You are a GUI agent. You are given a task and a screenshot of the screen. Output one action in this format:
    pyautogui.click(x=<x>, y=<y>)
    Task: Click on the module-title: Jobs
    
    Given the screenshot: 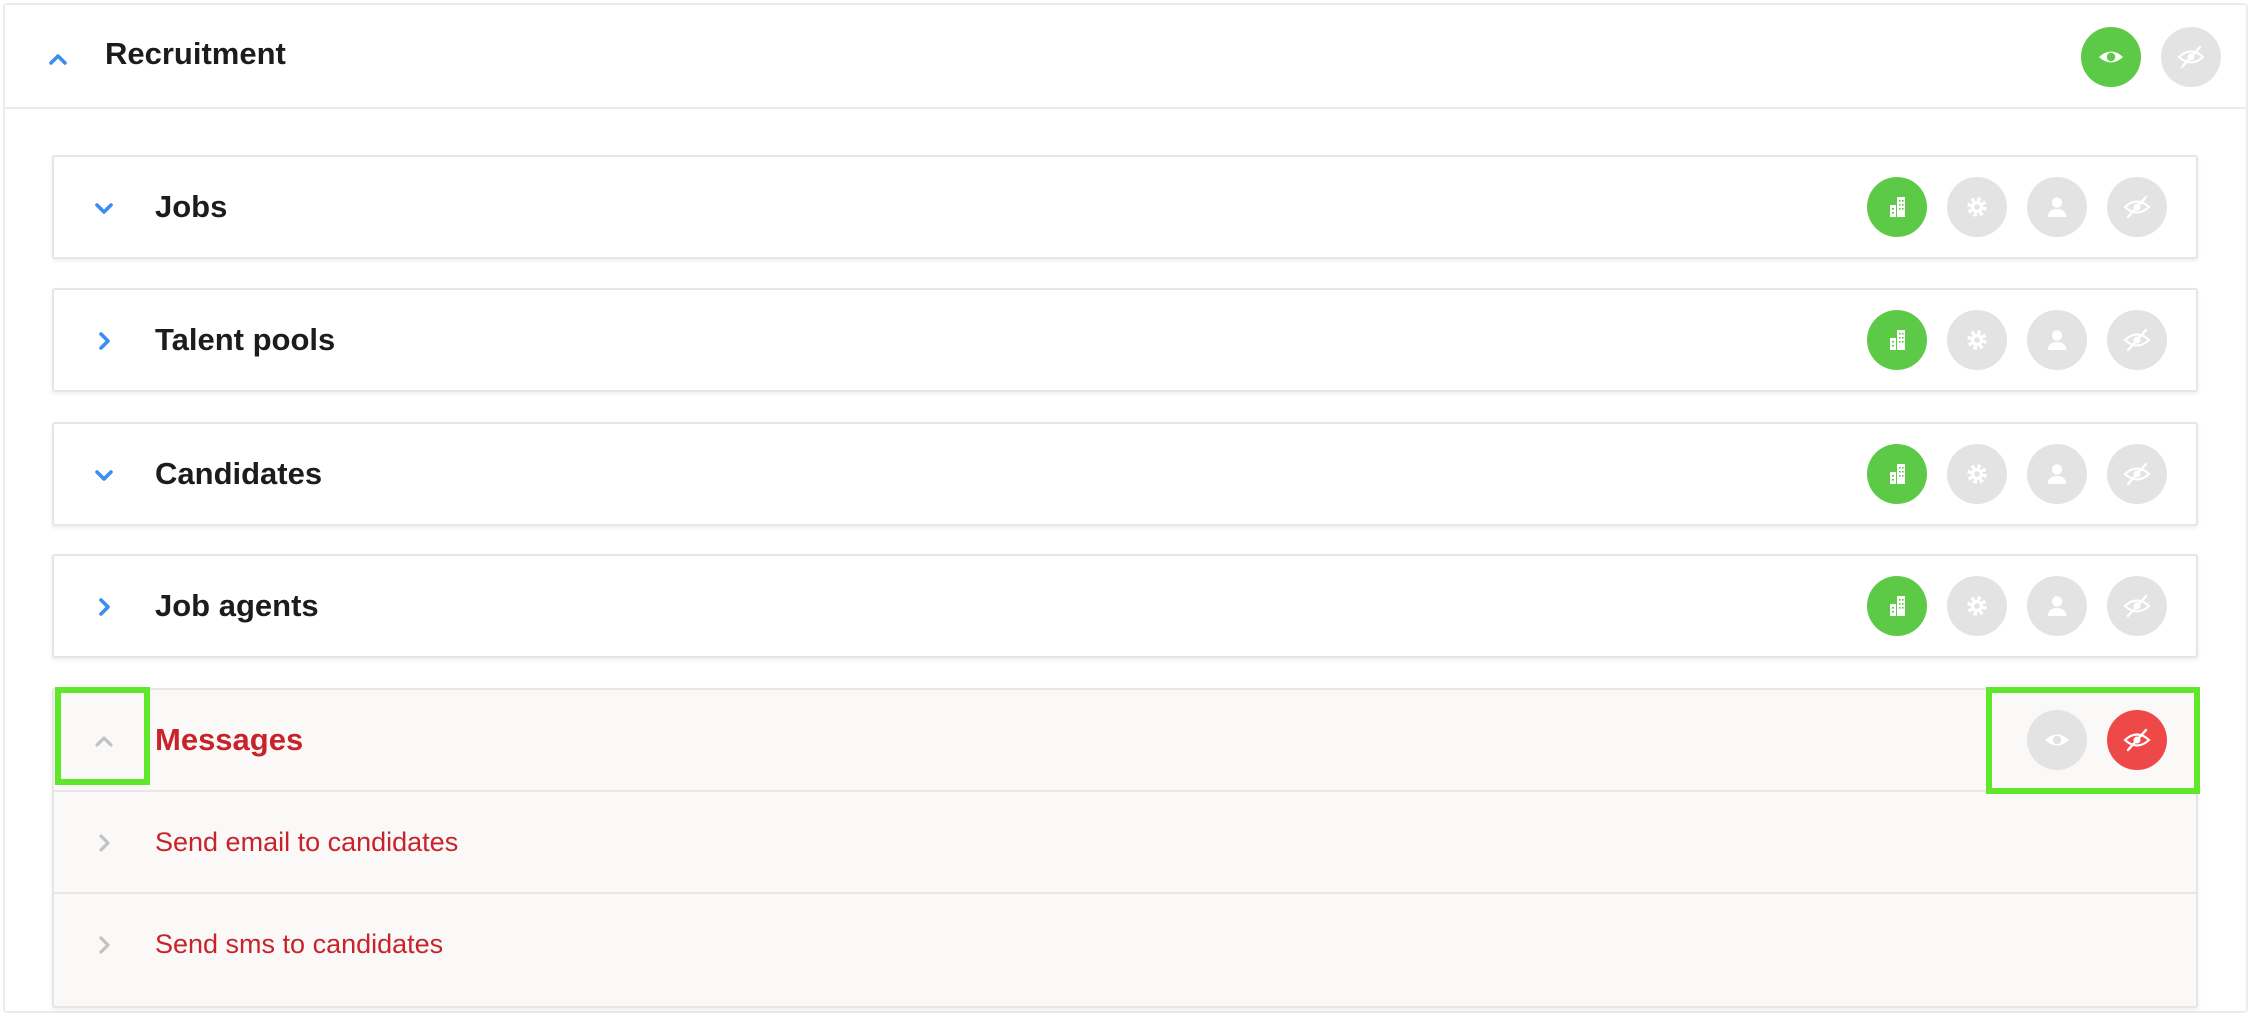 What is the action you would take?
    pyautogui.click(x=191, y=206)
    